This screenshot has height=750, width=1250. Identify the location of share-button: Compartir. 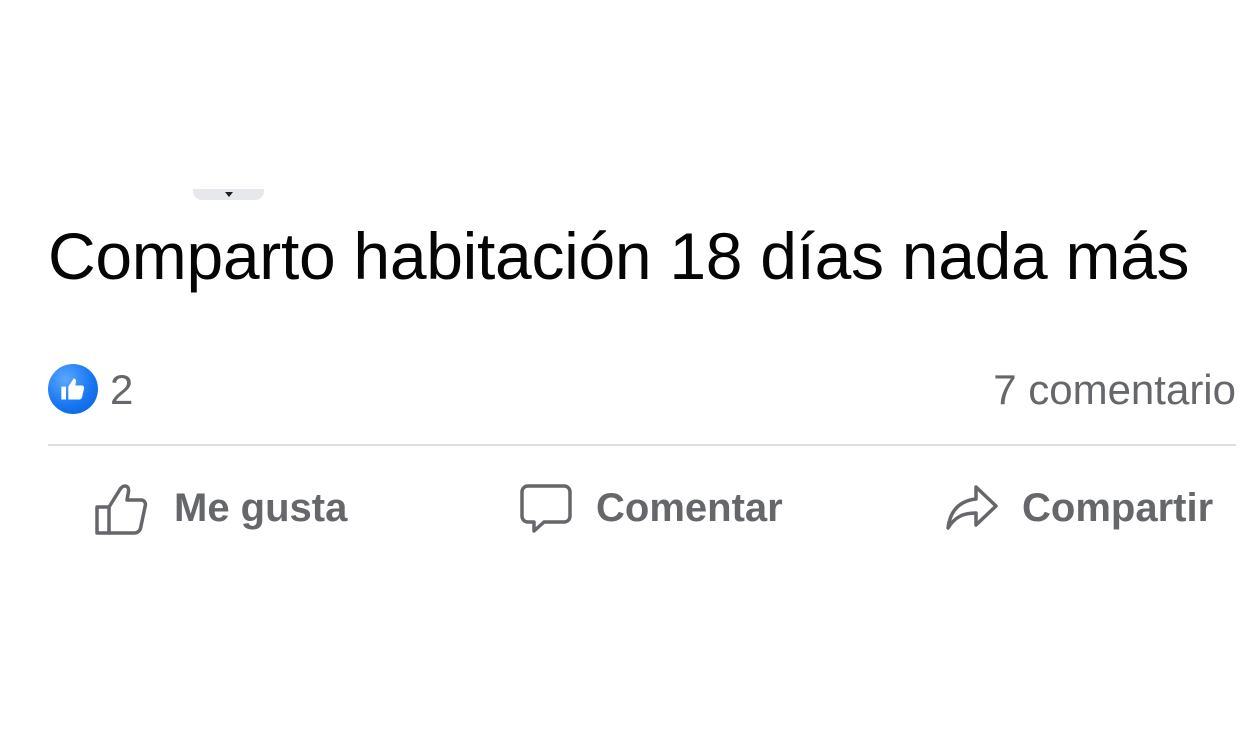
(1078, 508).